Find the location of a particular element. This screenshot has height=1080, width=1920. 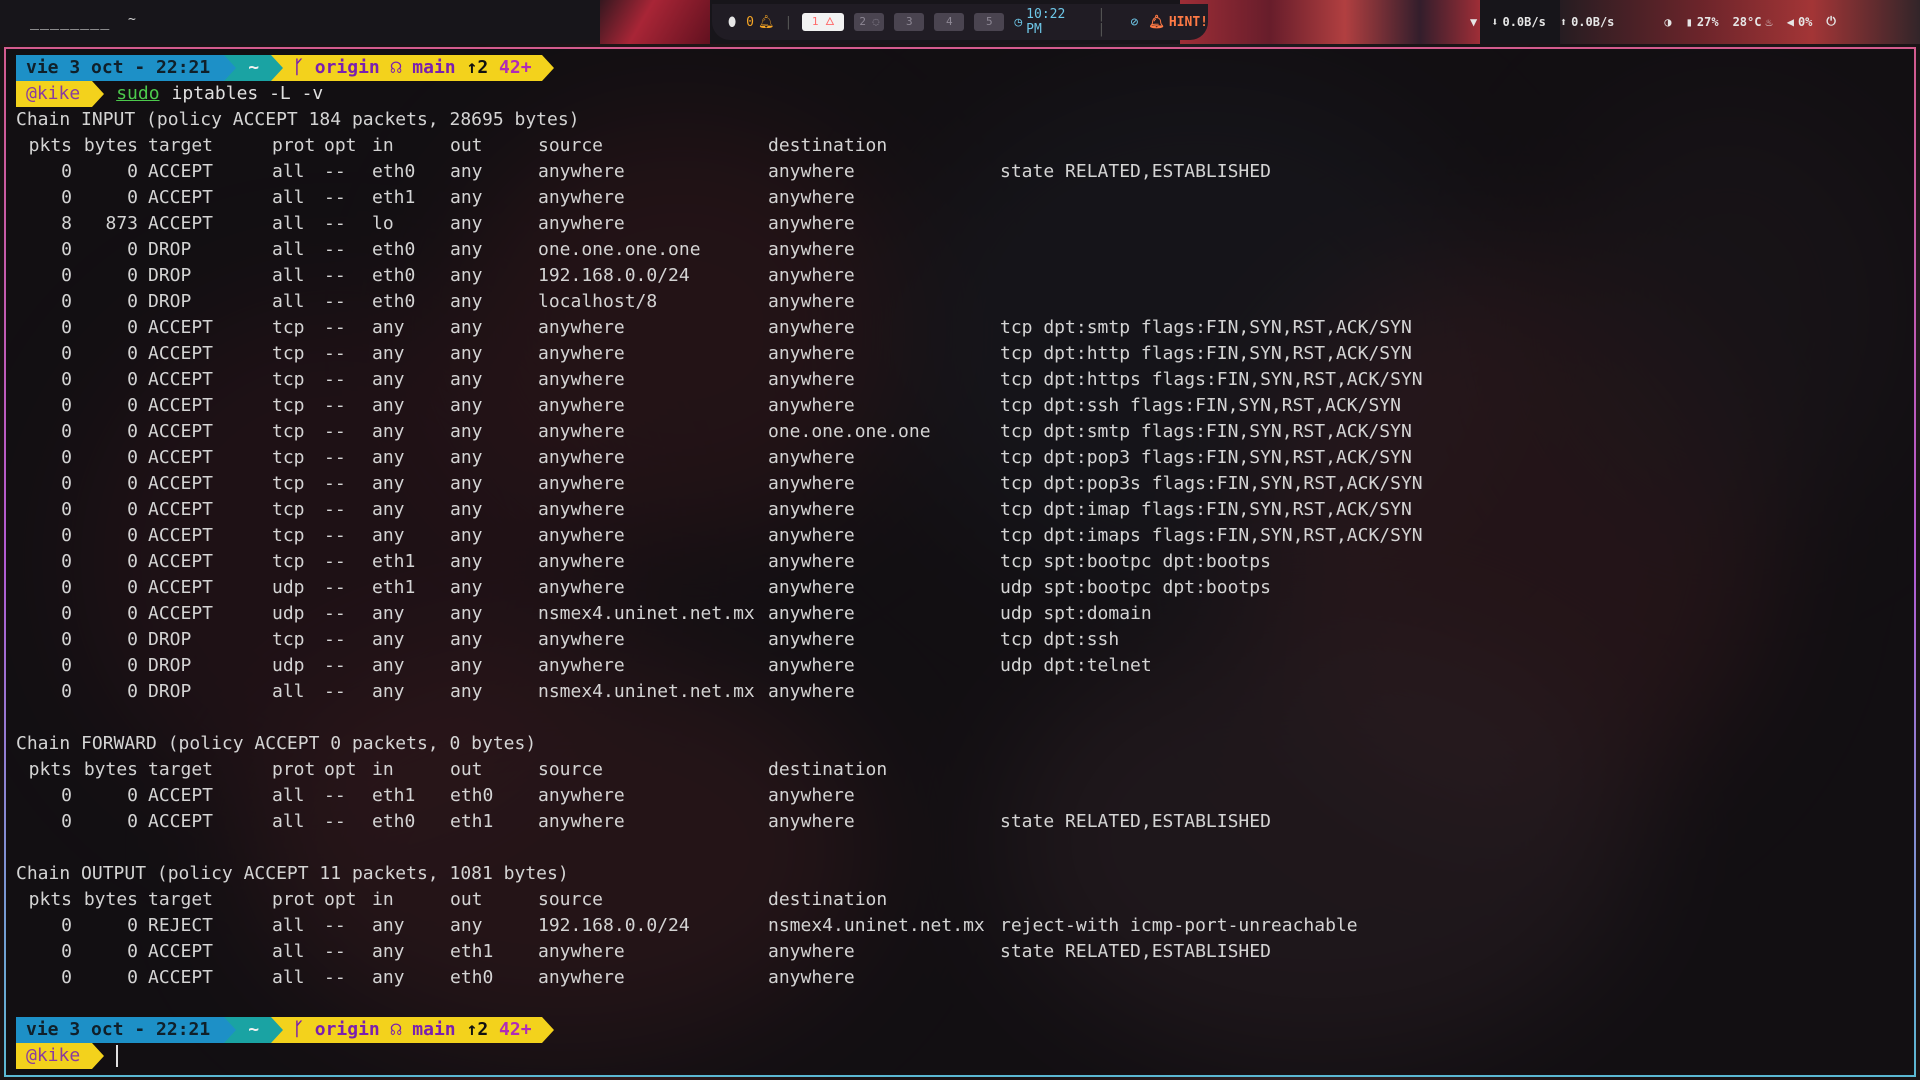

workspace-1: 1 🜂 is located at coordinates (823, 22).